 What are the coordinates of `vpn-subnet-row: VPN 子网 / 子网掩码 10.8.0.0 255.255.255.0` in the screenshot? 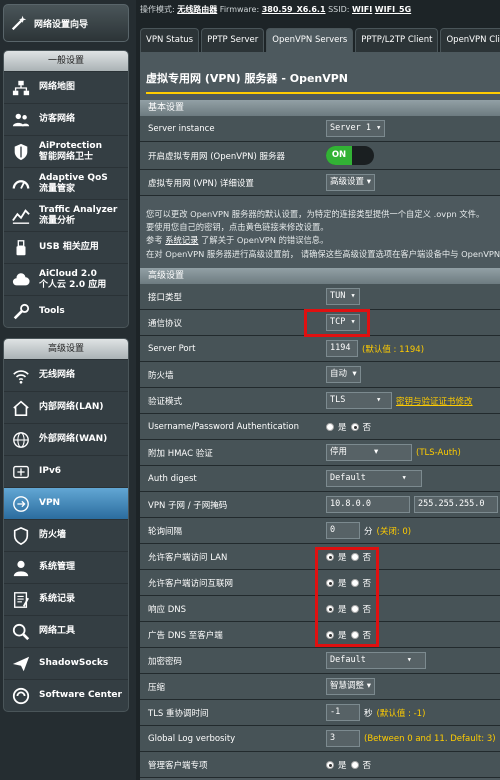 It's located at (320, 505).